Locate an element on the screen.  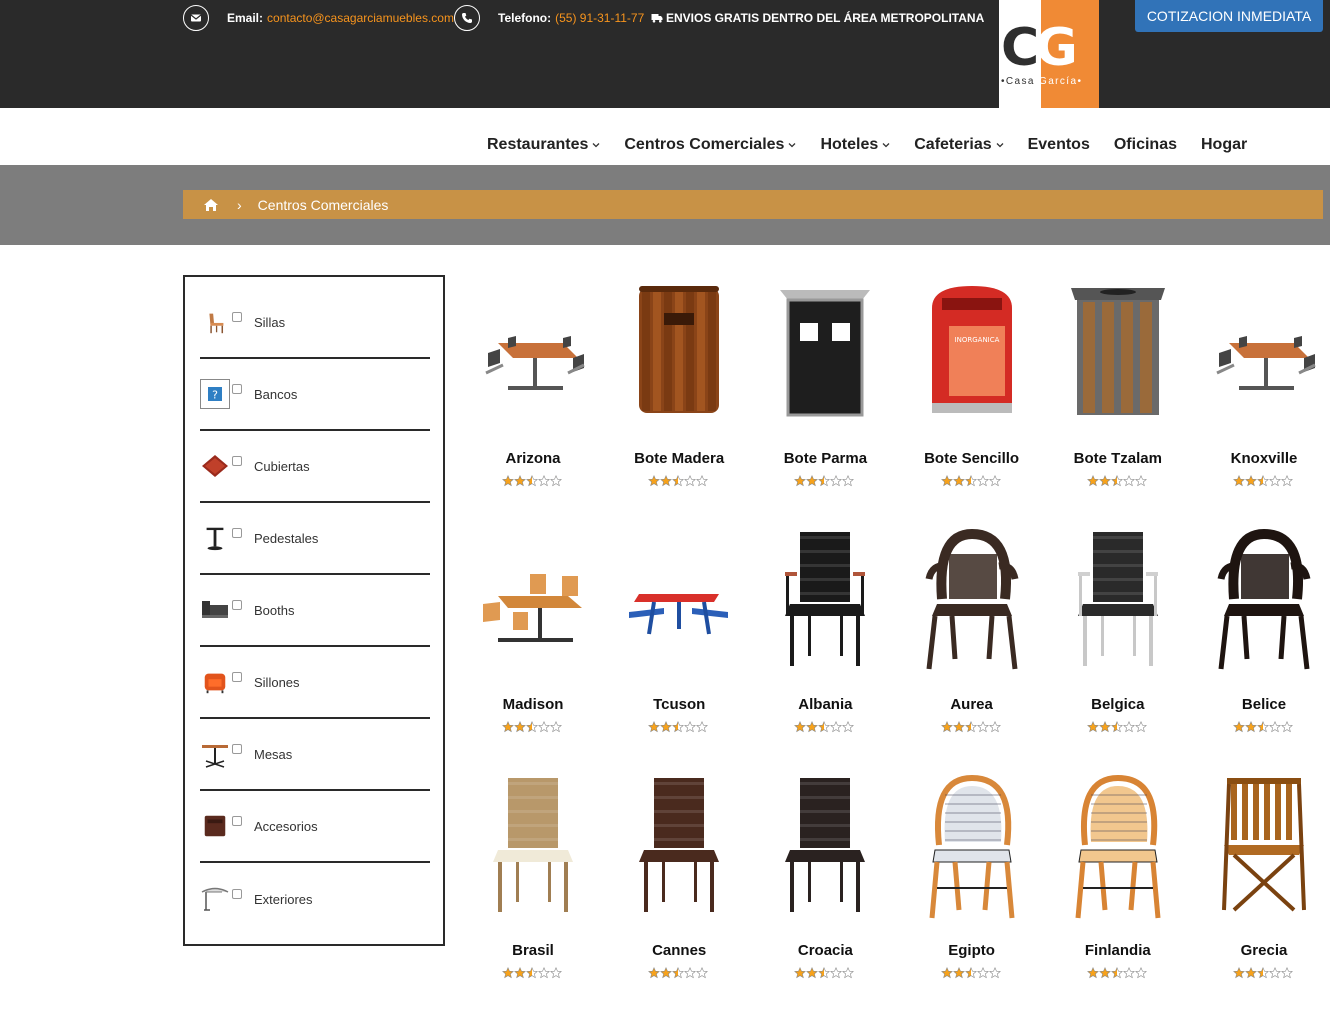
product-name: Belice is located at coordinates (1260, 704).